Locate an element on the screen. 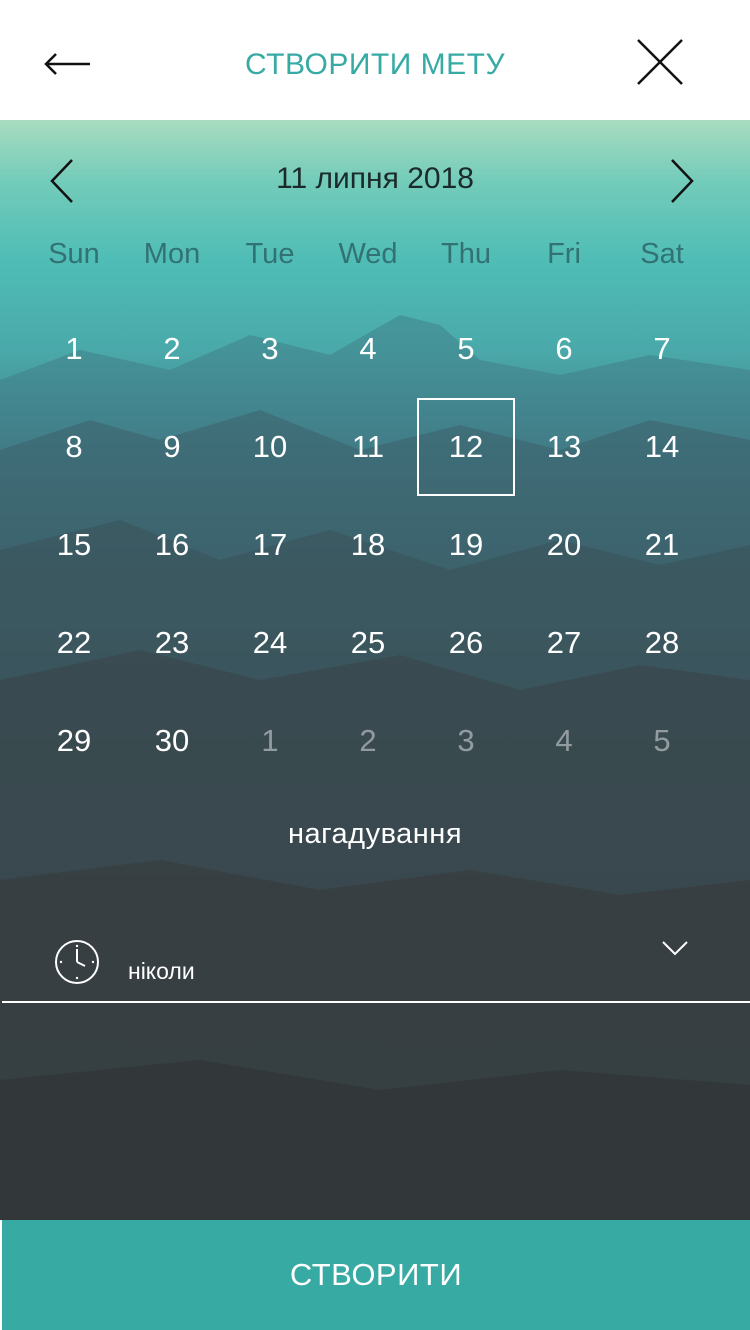 This screenshot has width=750, height=1330. calendar-day: 8 is located at coordinates (74, 447).